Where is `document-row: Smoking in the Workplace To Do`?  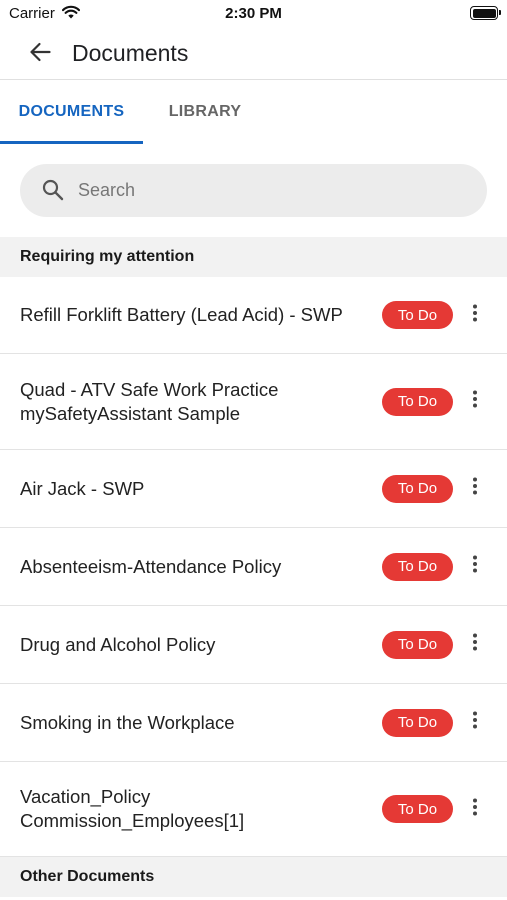
document-row: Smoking in the Workplace To Do is located at coordinates (253, 723).